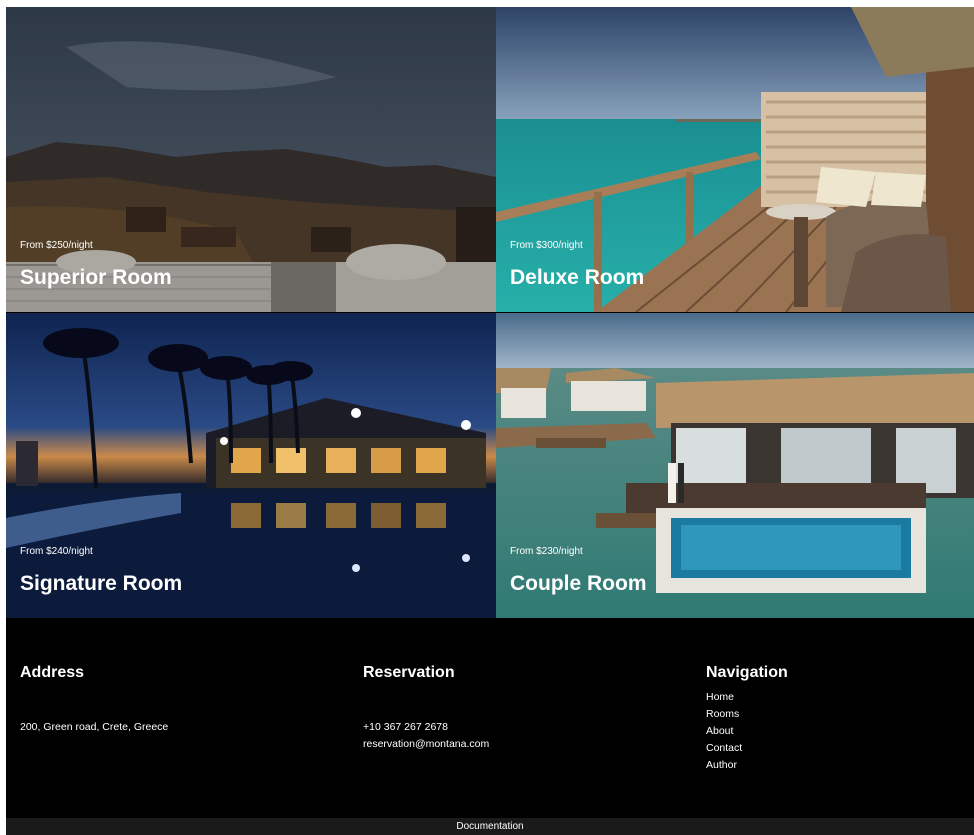 This screenshot has width=974, height=835. I want to click on nav-link-contact: Contact, so click(724, 748).